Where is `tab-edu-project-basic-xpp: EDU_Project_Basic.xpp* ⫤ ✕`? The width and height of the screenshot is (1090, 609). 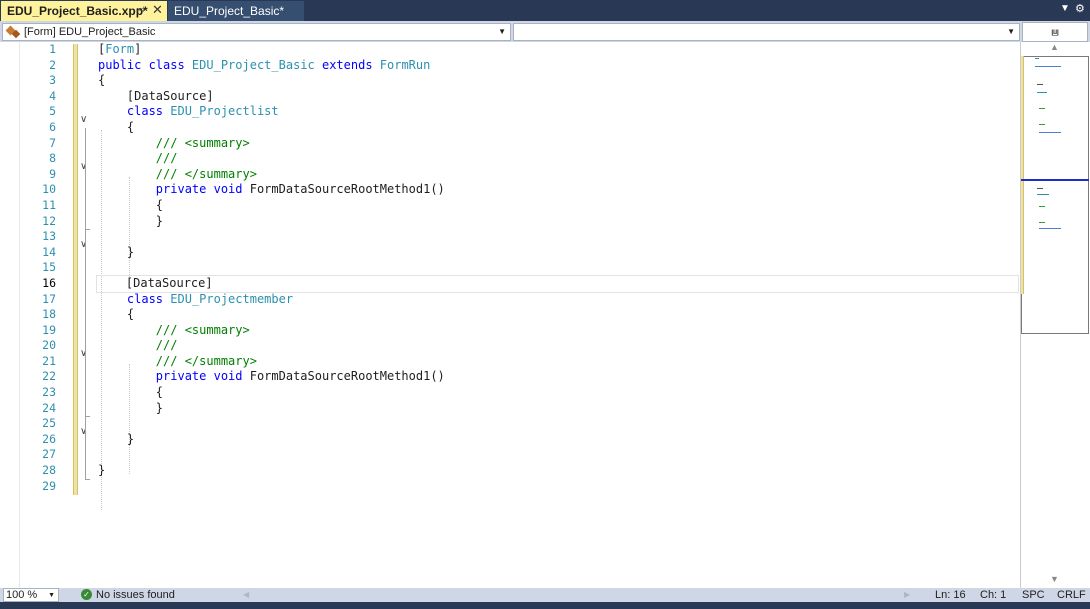 tab-edu-project-basic-xpp: EDU_Project_Basic.xpp* ⫤ ✕ is located at coordinates (84, 11).